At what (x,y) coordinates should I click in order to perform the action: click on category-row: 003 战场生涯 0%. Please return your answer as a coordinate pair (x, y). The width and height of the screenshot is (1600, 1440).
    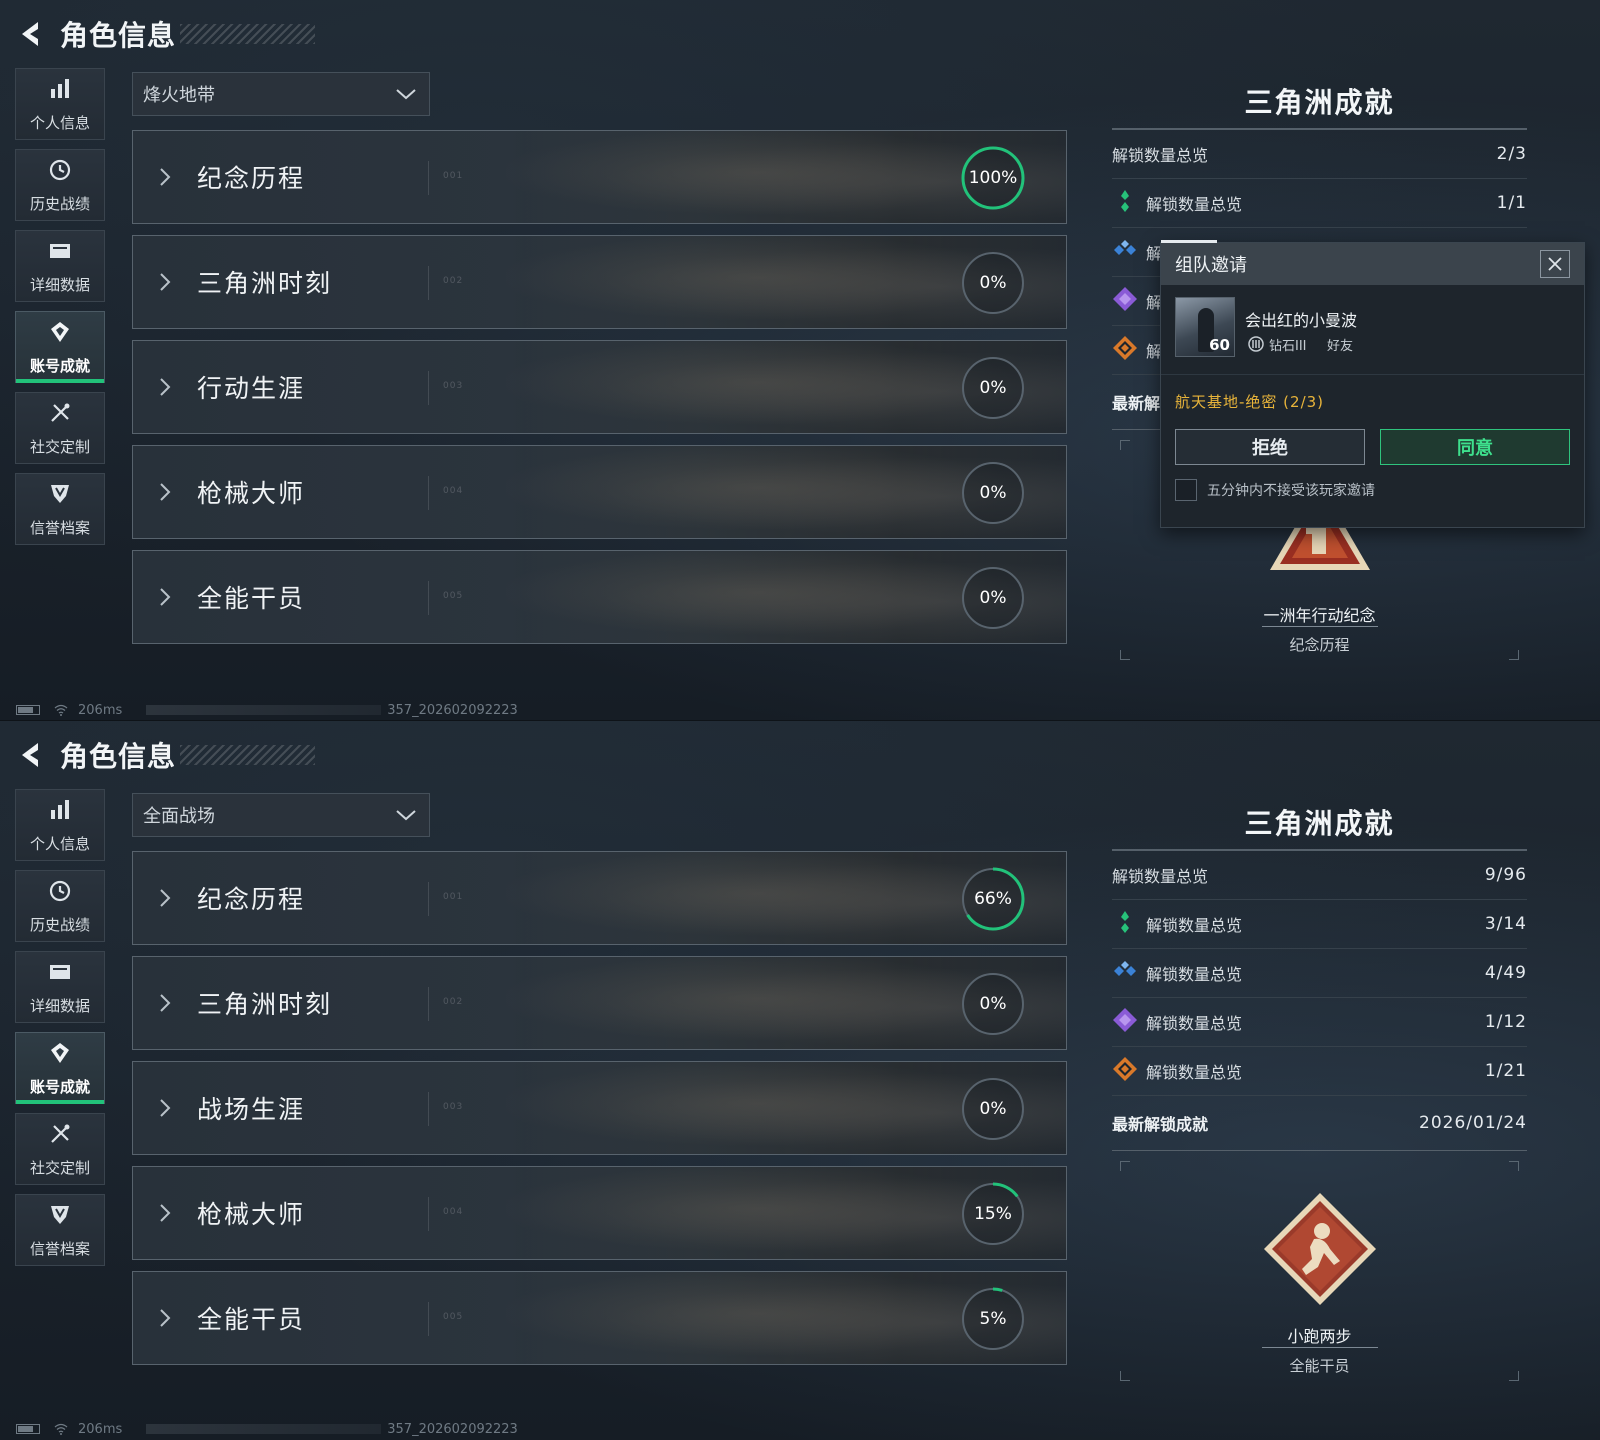
    Looking at the image, I should click on (599, 1108).